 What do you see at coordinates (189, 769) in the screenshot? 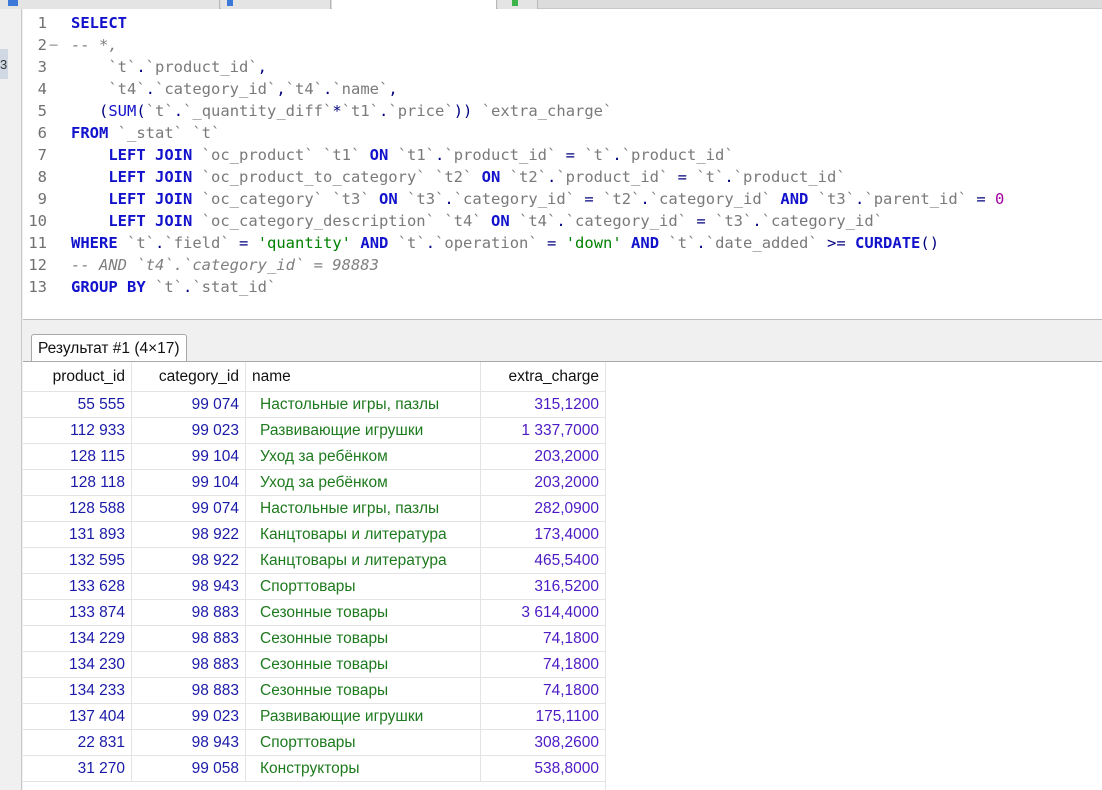
I see `grid-cell-category-id: 99 058` at bounding box center [189, 769].